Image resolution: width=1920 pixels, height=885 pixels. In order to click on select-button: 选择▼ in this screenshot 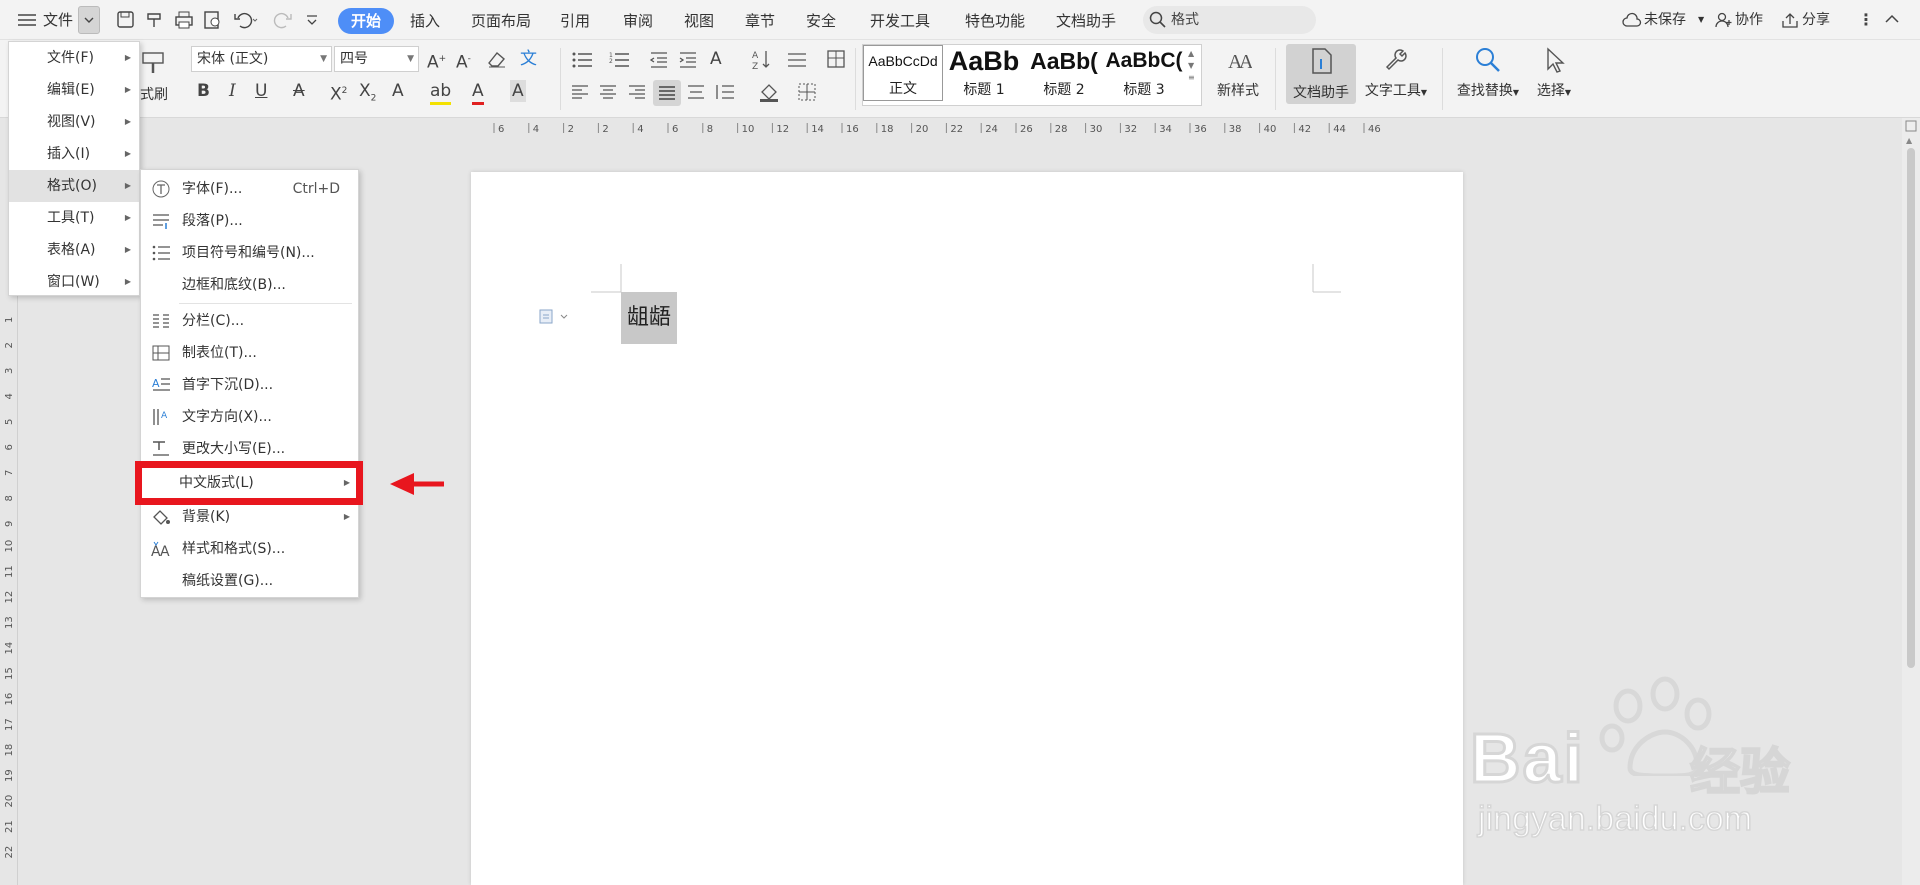, I will do `click(1554, 73)`.